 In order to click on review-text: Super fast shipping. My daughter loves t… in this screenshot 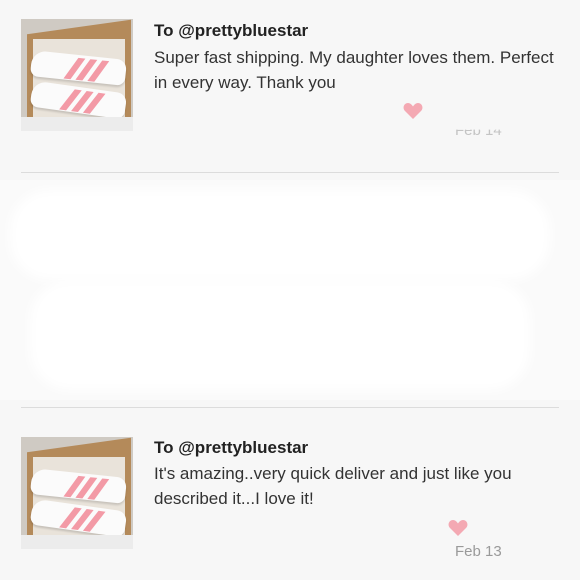, I will do `click(354, 70)`.